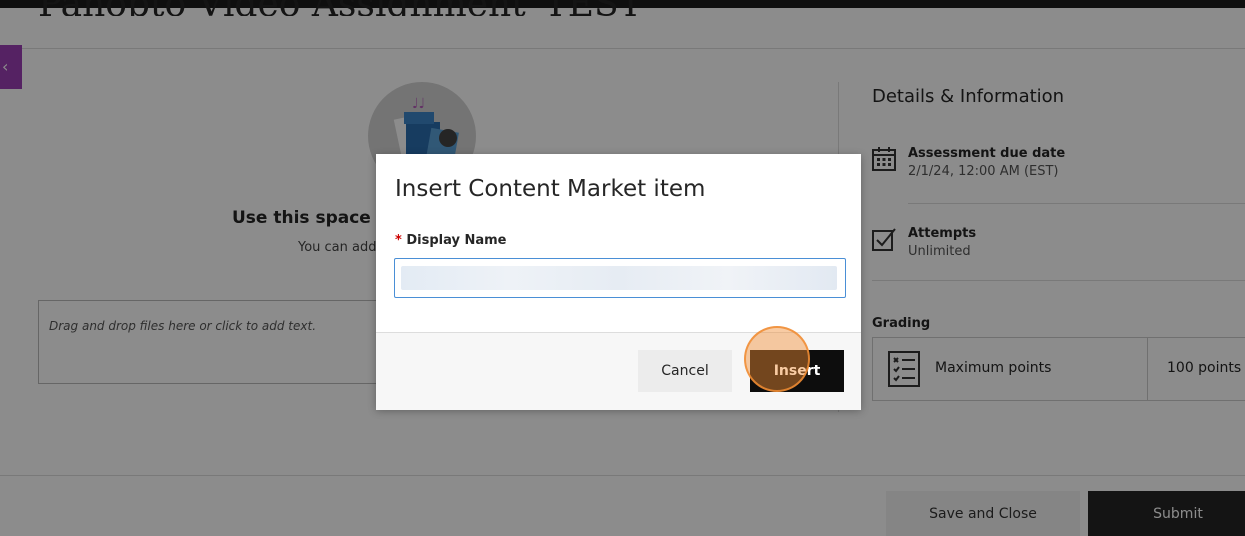  Describe the element at coordinates (398, 240) in the screenshot. I see `required-marker: *` at that location.